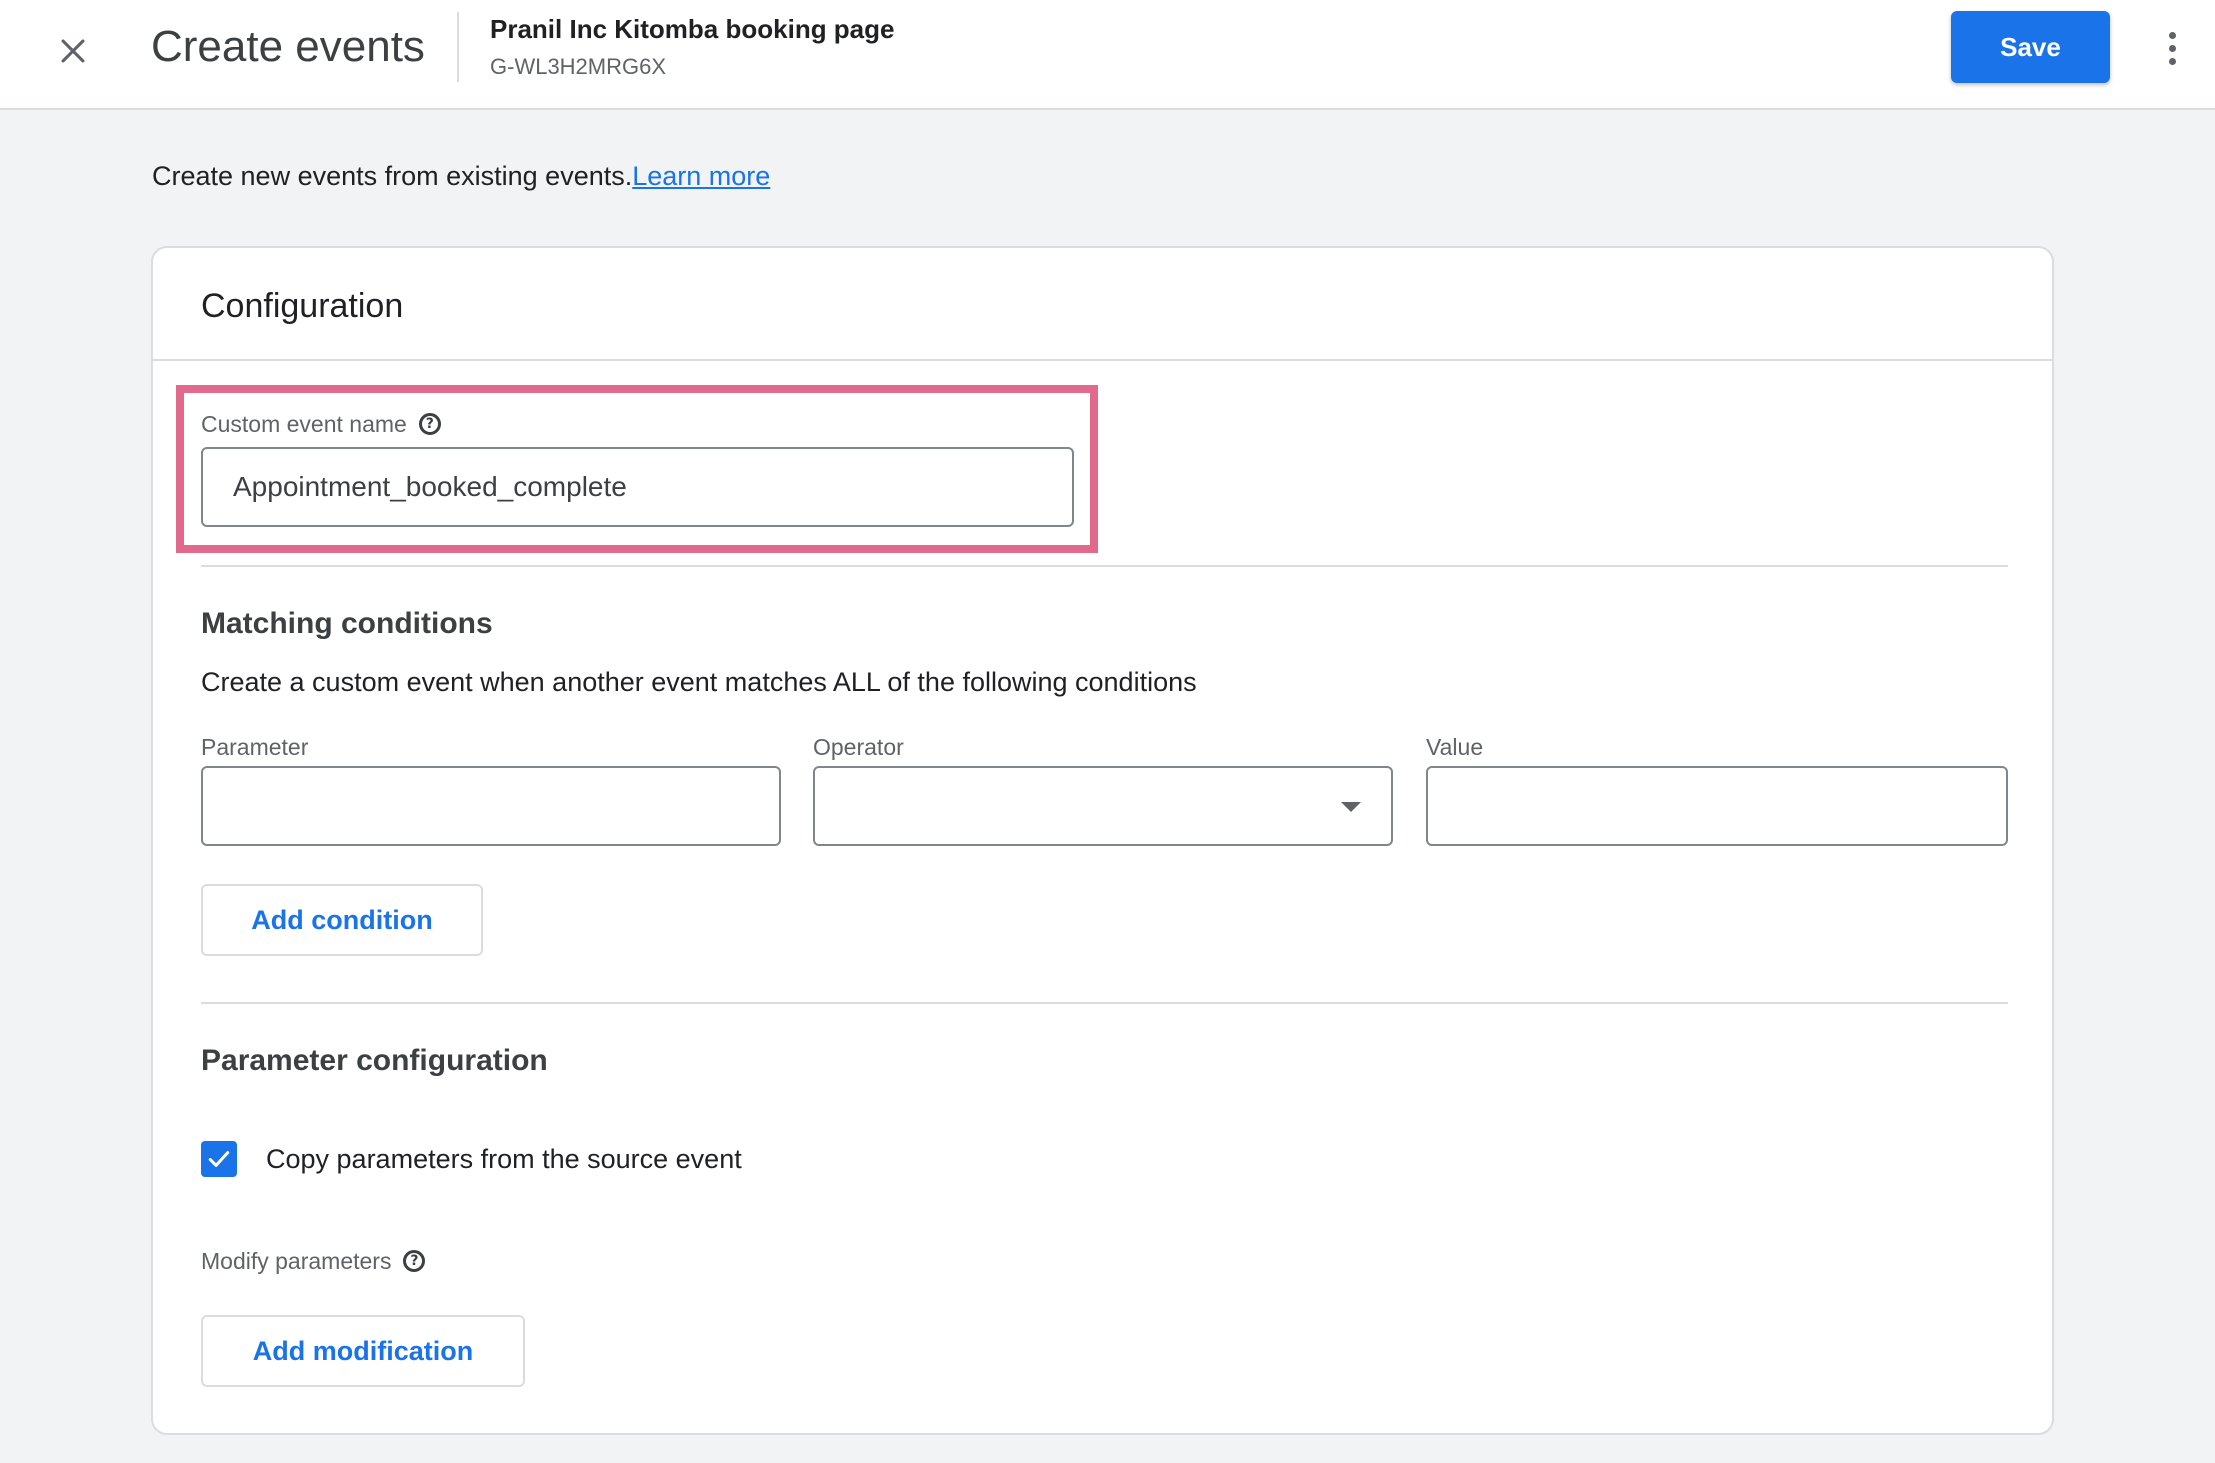 This screenshot has height=1463, width=2215. Describe the element at coordinates (363, 1351) in the screenshot. I see `add-modification-button: Add modification` at that location.